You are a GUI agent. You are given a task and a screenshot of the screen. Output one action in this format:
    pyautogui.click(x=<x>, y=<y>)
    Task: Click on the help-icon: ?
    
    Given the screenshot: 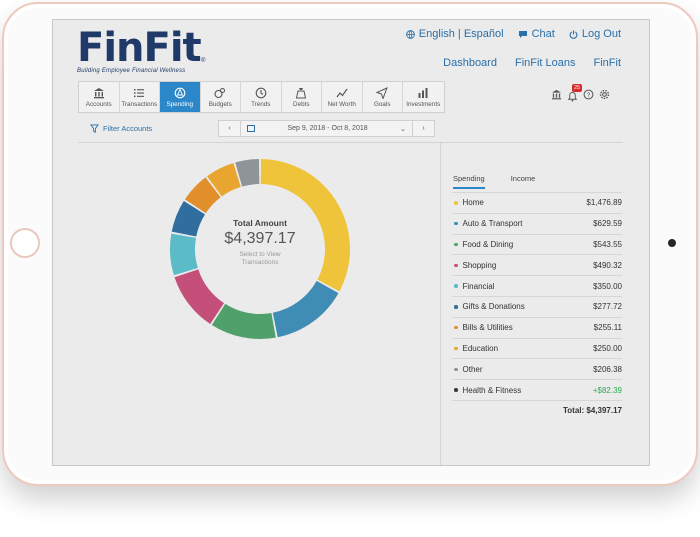 What is the action you would take?
    pyautogui.click(x=588, y=94)
    